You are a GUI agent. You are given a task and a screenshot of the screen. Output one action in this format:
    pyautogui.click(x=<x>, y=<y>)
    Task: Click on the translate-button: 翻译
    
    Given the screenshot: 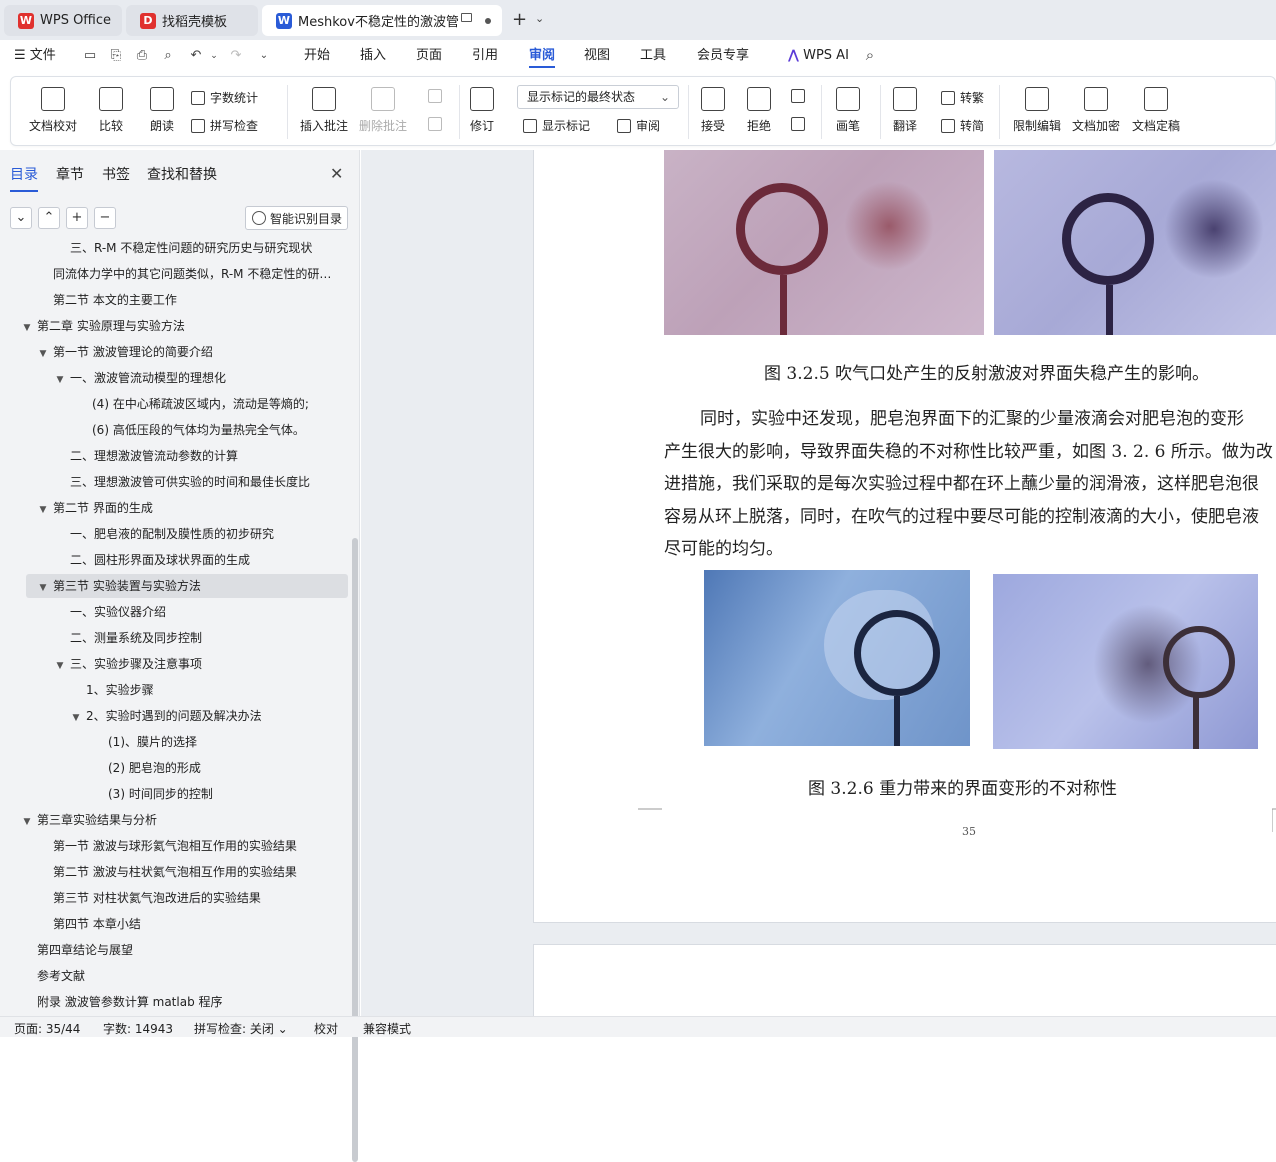 What is the action you would take?
    pyautogui.click(x=905, y=110)
    